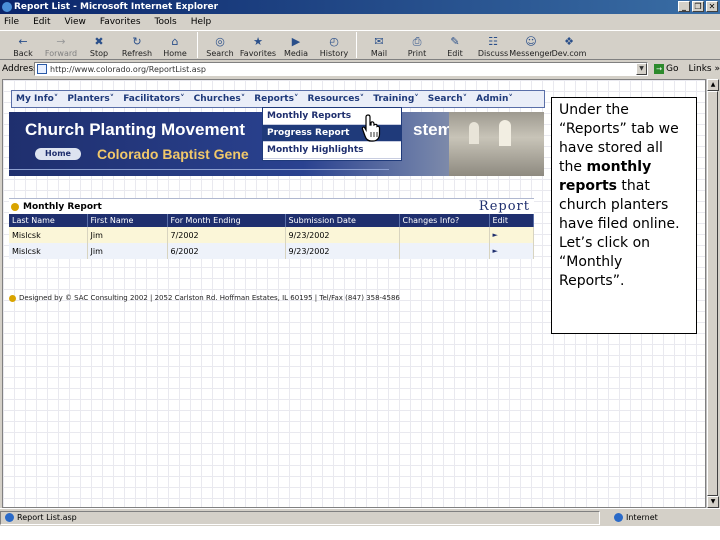 This screenshot has height=540, width=720. I want to click on home-button: ⌂ Home, so click(175, 45).